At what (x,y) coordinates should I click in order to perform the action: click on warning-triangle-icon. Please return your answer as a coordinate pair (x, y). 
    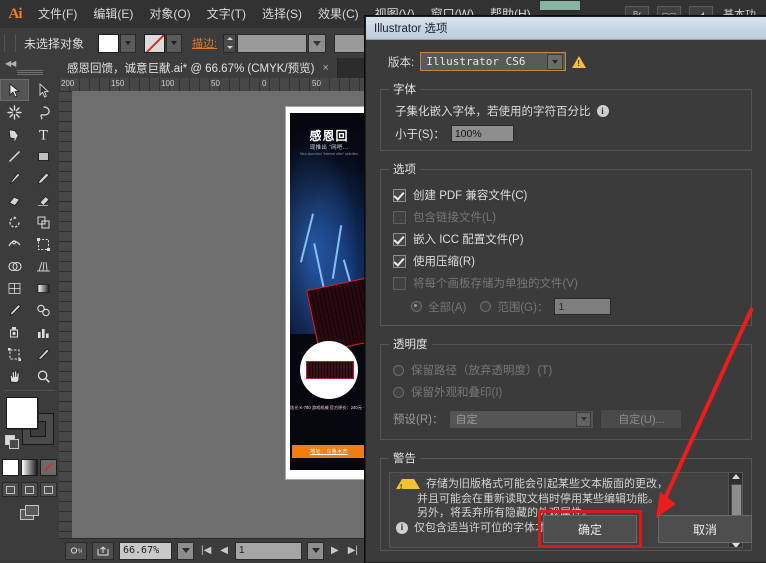
    Looking at the image, I should click on (408, 487).